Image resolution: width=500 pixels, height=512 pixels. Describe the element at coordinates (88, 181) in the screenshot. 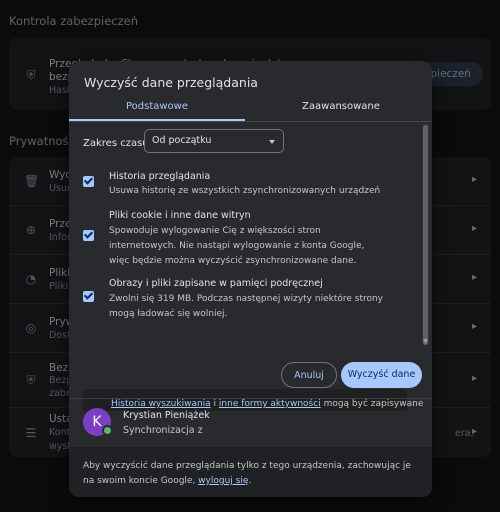

I see `checkbox-browsing-history` at that location.